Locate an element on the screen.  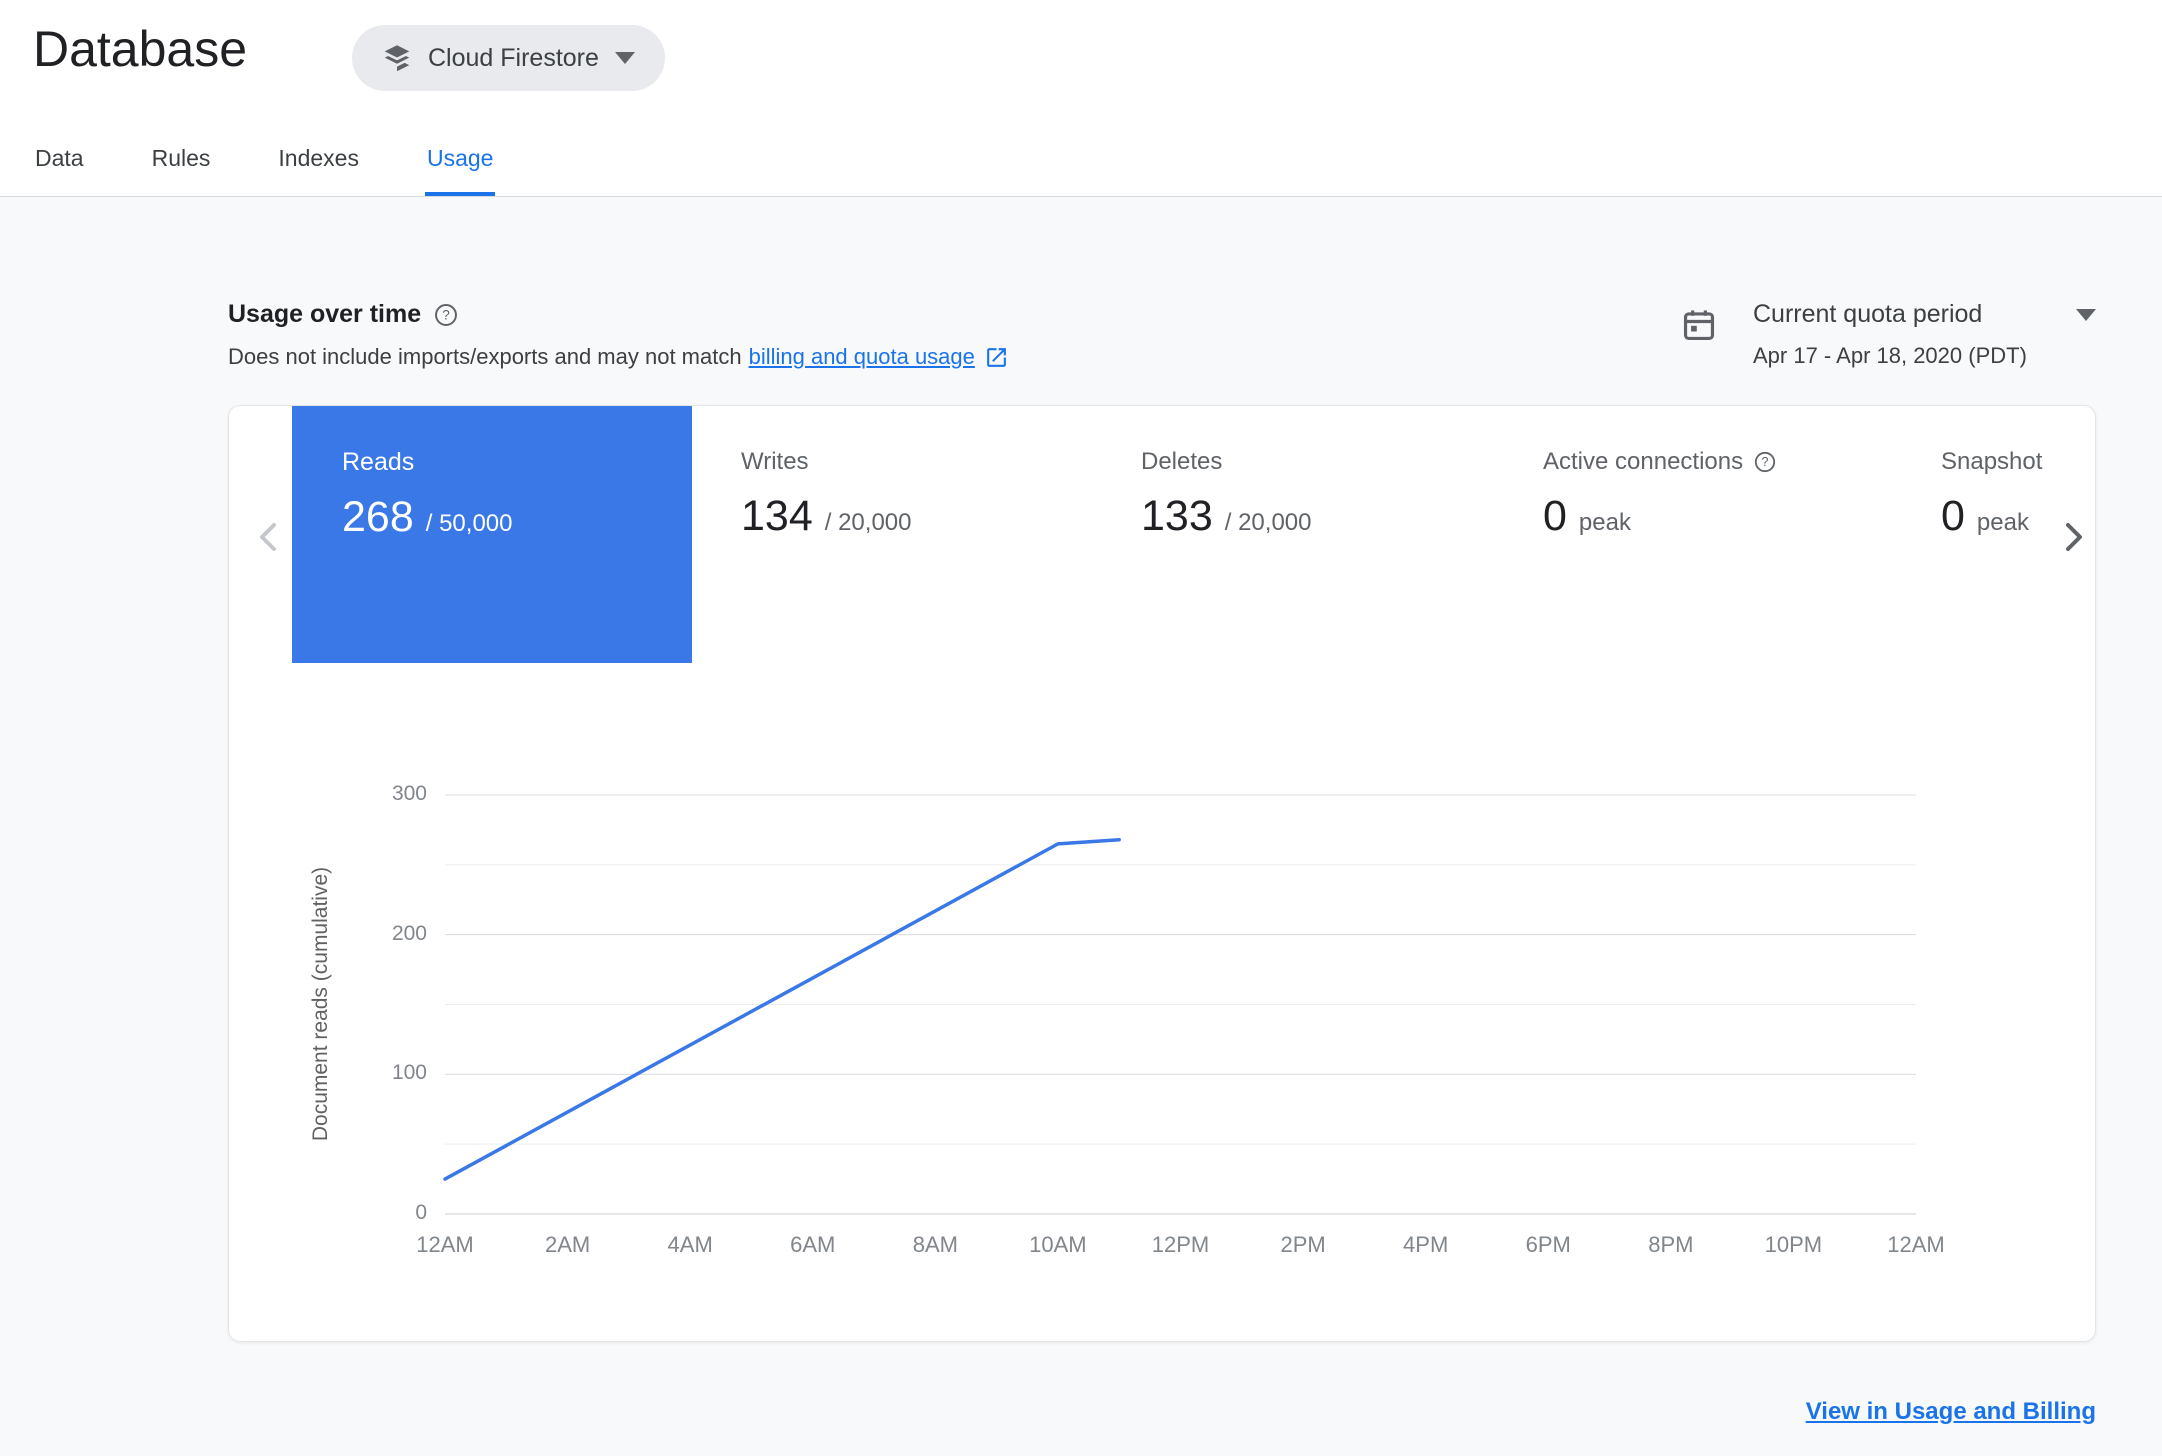
quota-period-selector: Current quota period is located at coordinates (1924, 314).